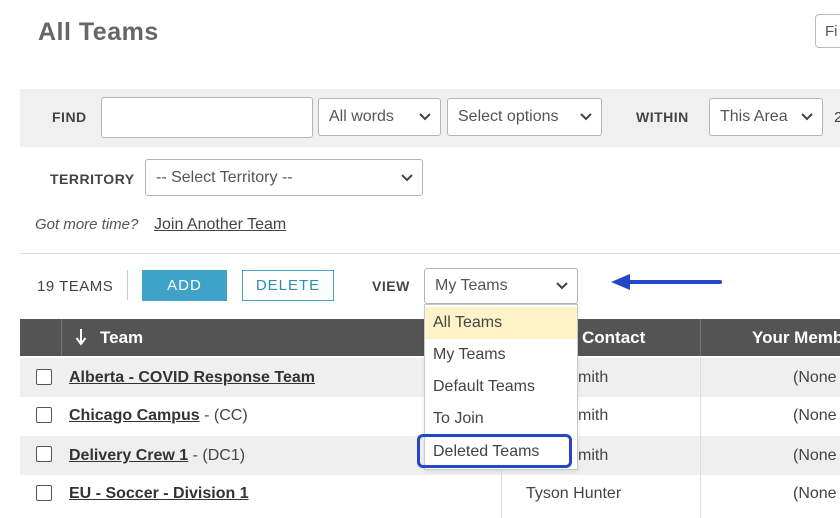 The width and height of the screenshot is (840, 518). What do you see at coordinates (75, 286) in the screenshot?
I see `team-count: 19 TEAMS` at bounding box center [75, 286].